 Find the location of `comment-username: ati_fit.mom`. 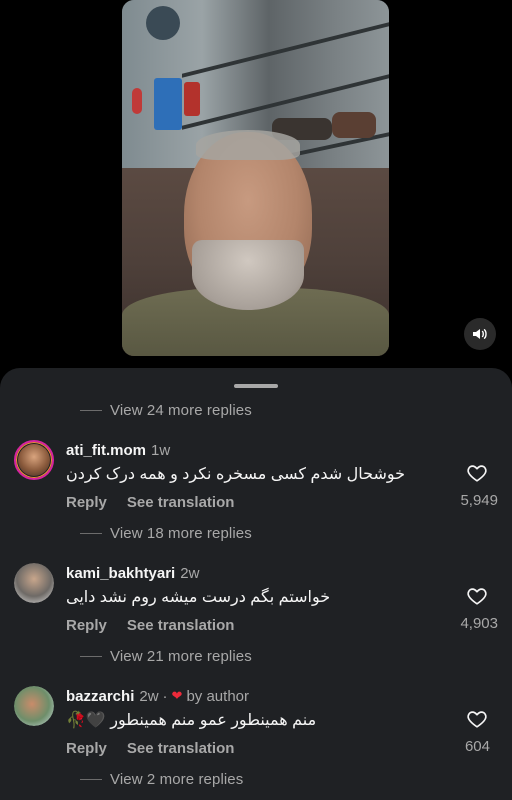

comment-username: ati_fit.mom is located at coordinates (106, 450).